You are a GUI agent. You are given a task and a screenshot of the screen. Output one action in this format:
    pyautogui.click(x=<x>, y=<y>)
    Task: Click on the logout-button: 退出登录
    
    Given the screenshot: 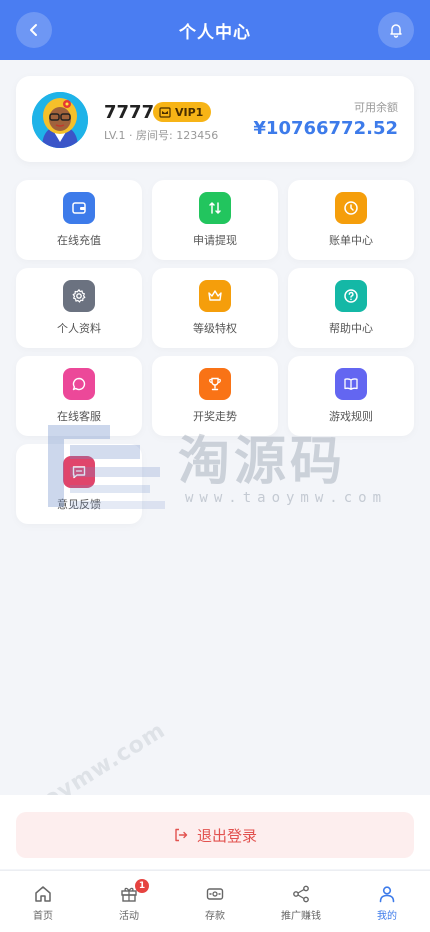 What is the action you would take?
    pyautogui.click(x=215, y=835)
    